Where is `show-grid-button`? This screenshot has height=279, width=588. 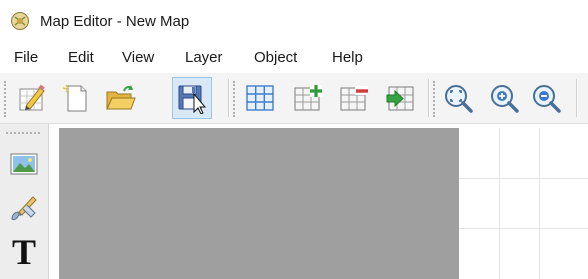 show-grid-button is located at coordinates (260, 98).